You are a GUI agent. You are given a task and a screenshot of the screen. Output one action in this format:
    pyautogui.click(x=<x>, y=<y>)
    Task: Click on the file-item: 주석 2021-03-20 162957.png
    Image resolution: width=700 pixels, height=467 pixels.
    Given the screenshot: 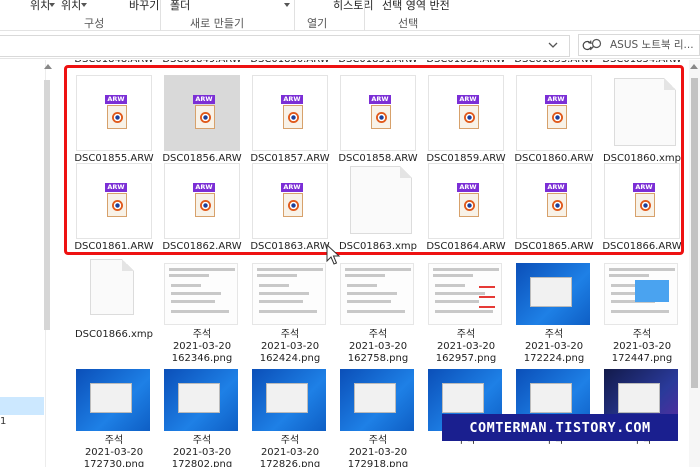 What is the action you would take?
    pyautogui.click(x=466, y=310)
    